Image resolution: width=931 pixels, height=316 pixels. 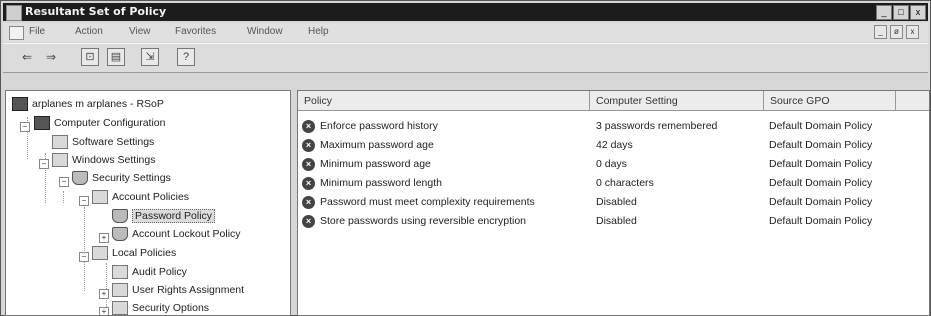 What do you see at coordinates (116, 57) in the screenshot?
I see `show-hide-tree-icon: ▤` at bounding box center [116, 57].